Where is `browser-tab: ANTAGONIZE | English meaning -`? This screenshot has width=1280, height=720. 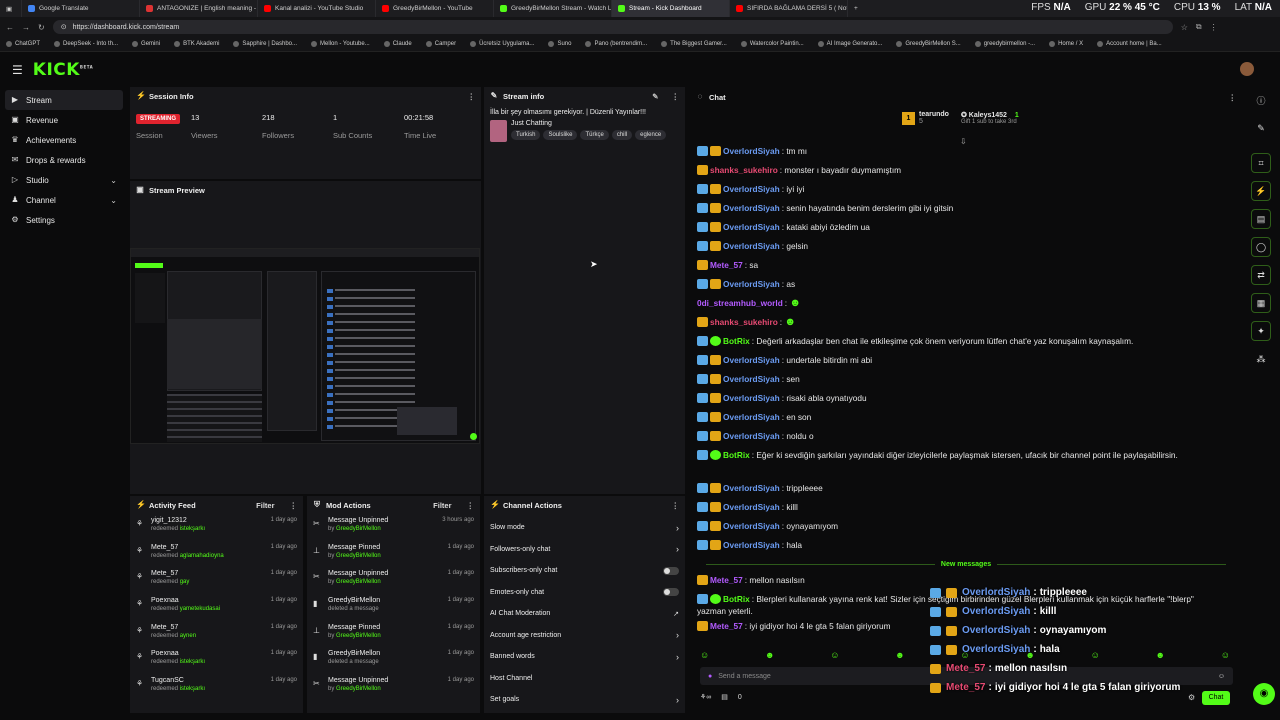 browser-tab: ANTAGONIZE | English meaning - is located at coordinates (199, 8).